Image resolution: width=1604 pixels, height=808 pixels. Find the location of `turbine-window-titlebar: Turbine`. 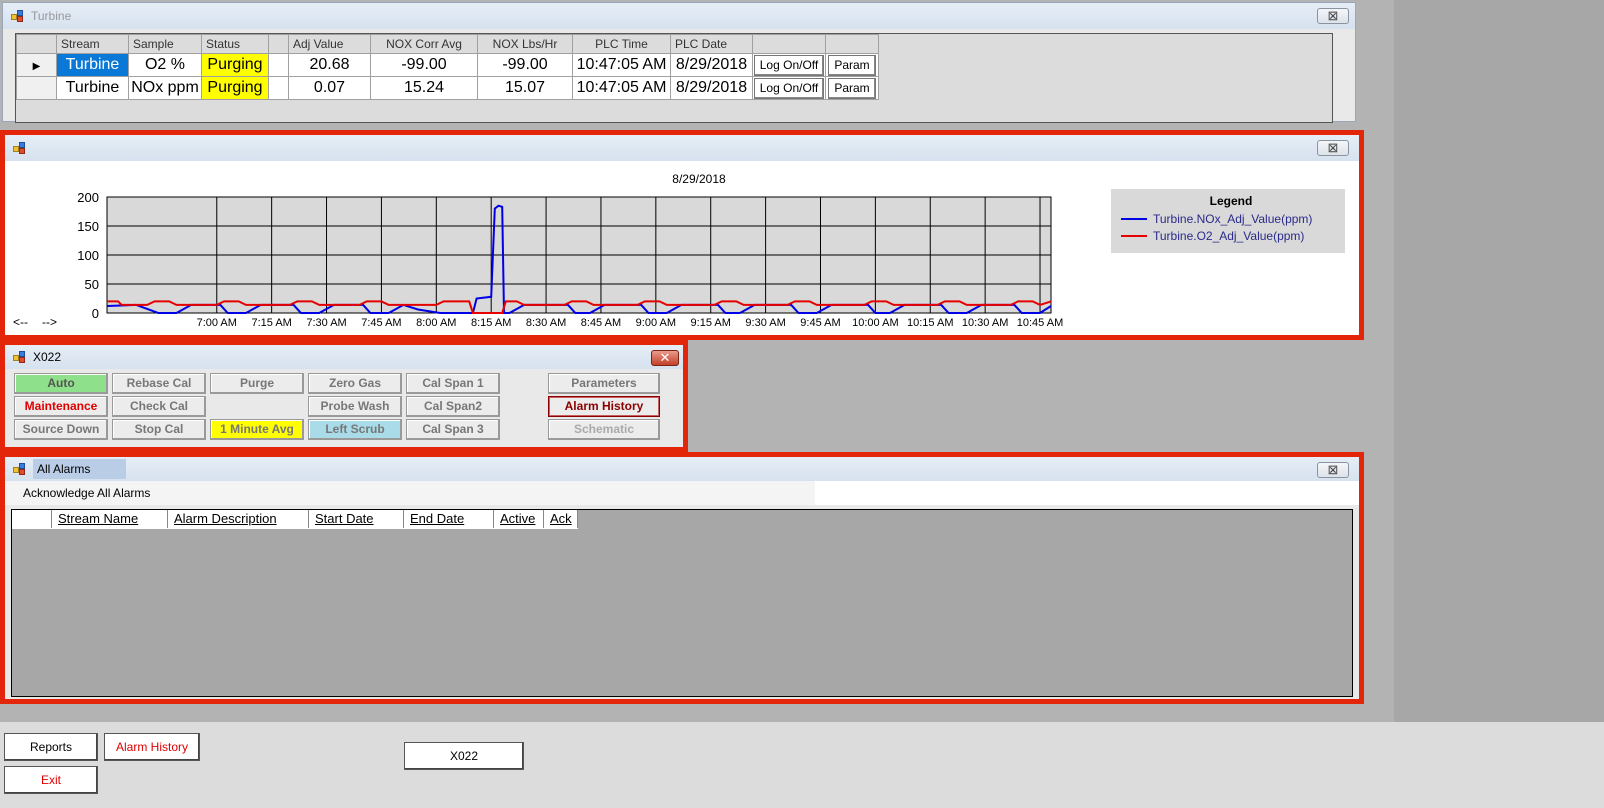

turbine-window-titlebar: Turbine is located at coordinates (679, 16).